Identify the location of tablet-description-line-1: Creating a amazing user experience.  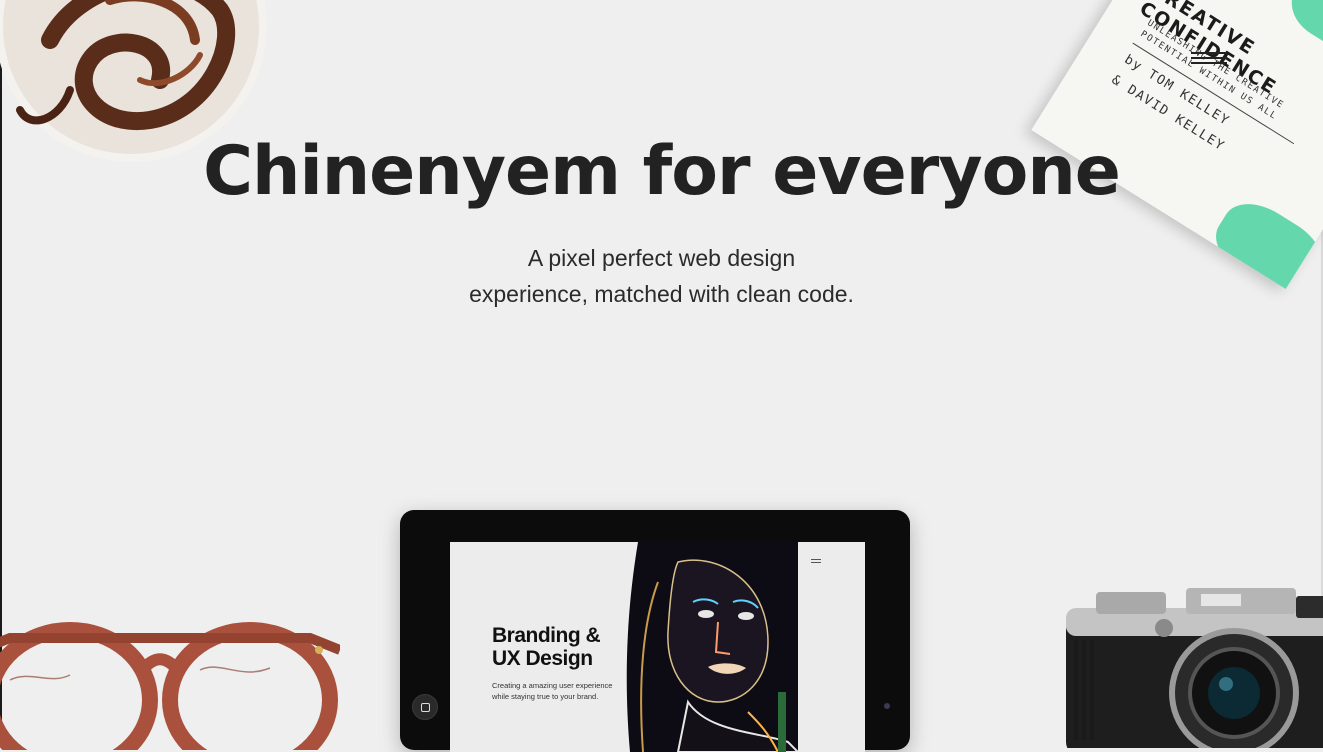
(552, 685).